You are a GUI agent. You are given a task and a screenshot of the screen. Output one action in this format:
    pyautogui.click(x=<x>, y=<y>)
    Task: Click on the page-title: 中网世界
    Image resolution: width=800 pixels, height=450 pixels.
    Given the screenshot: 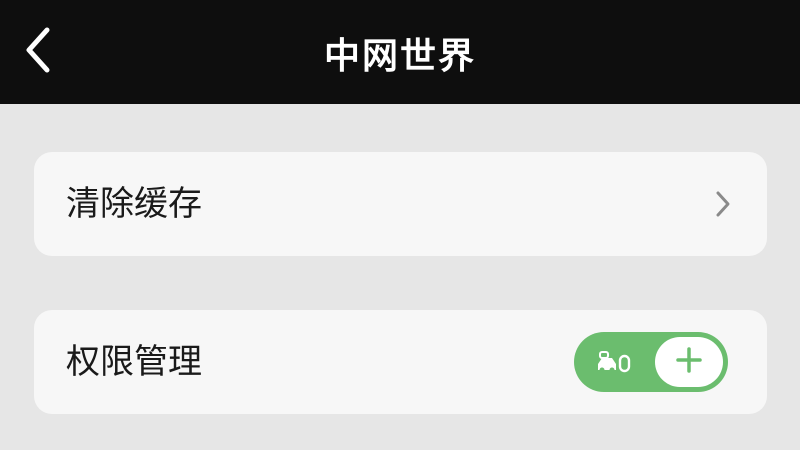 What is the action you would take?
    pyautogui.click(x=399, y=56)
    